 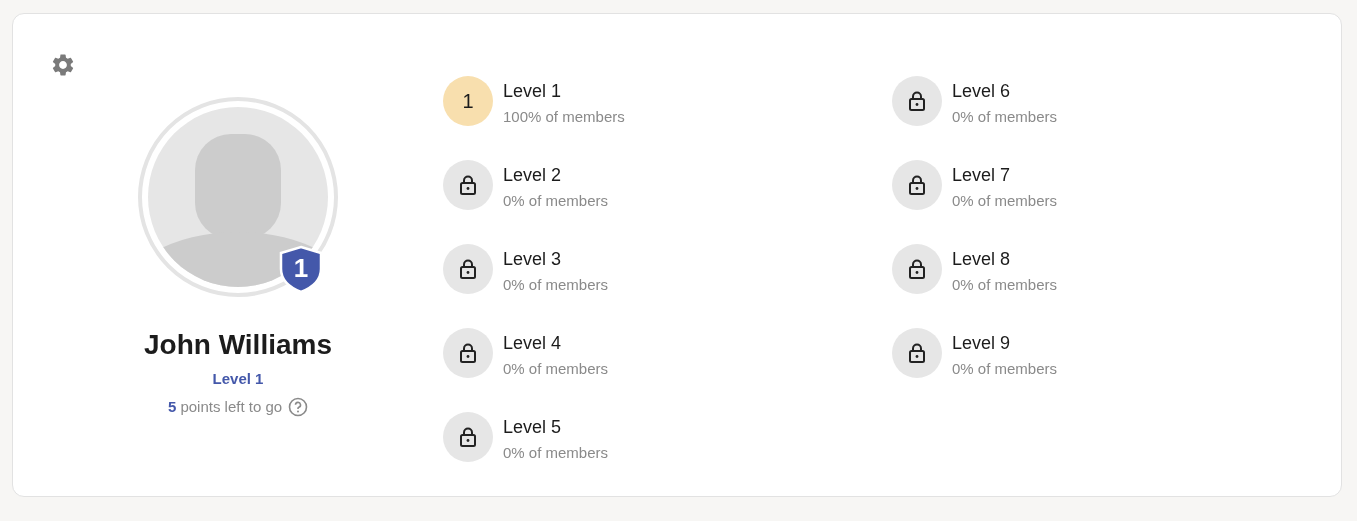 I want to click on level-title: Level 4, so click(x=533, y=343).